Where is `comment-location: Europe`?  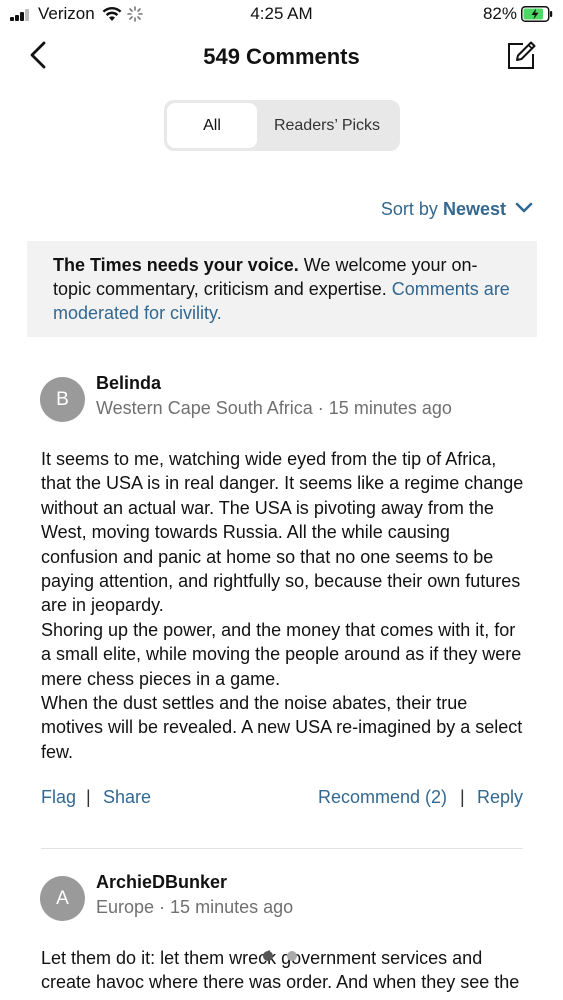 comment-location: Europe is located at coordinates (125, 907).